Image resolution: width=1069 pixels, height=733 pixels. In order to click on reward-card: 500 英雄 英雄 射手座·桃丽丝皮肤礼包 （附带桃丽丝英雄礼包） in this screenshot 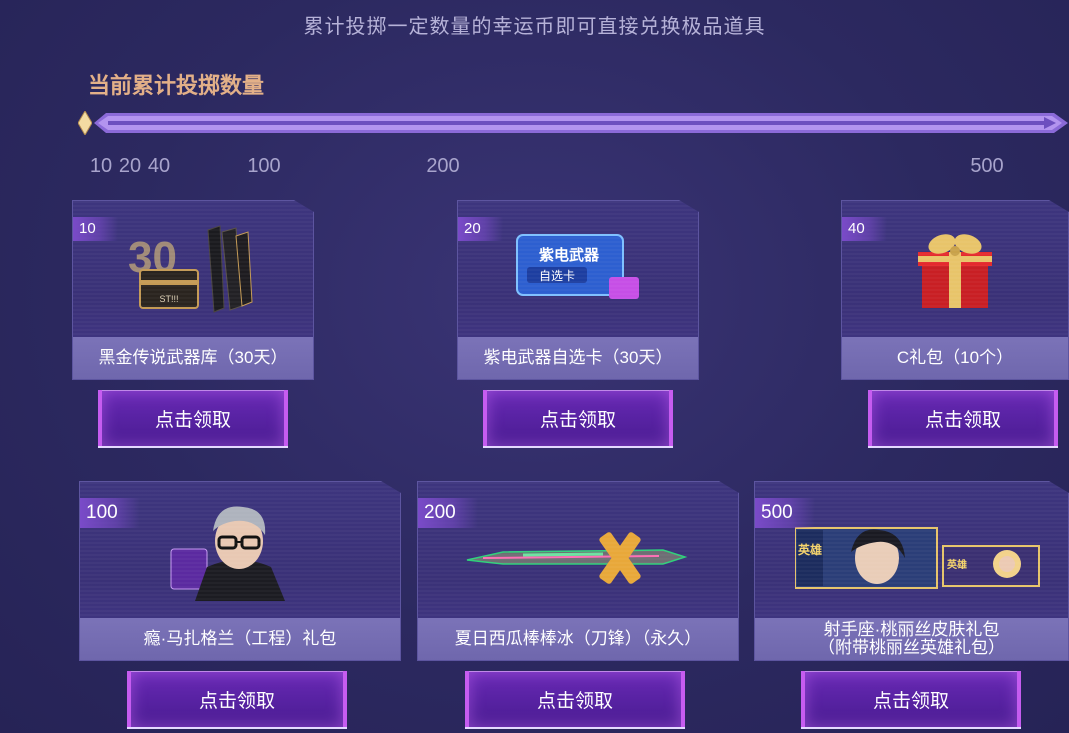, I will do `click(911, 571)`.